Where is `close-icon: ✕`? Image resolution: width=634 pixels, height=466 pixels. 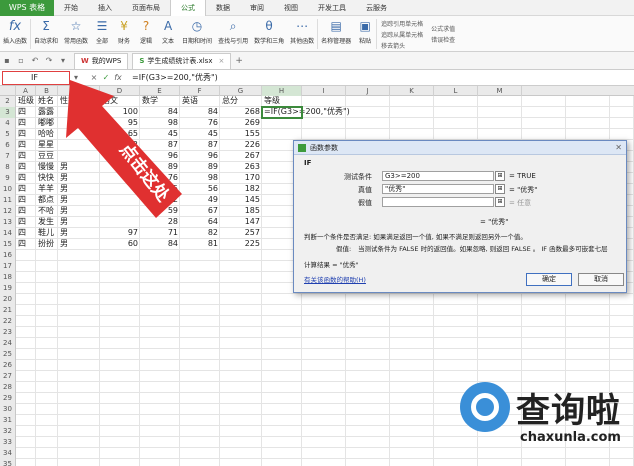 close-icon: ✕ is located at coordinates (618, 147).